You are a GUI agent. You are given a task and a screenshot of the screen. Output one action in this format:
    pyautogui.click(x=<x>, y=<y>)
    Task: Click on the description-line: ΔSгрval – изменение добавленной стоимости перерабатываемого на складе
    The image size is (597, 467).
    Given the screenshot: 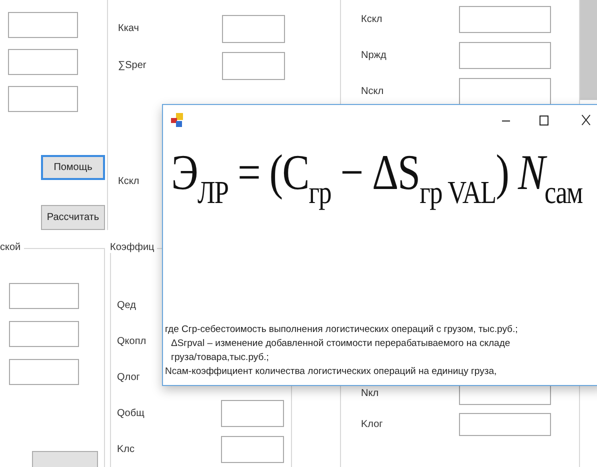 What is the action you would take?
    pyautogui.click(x=340, y=344)
    